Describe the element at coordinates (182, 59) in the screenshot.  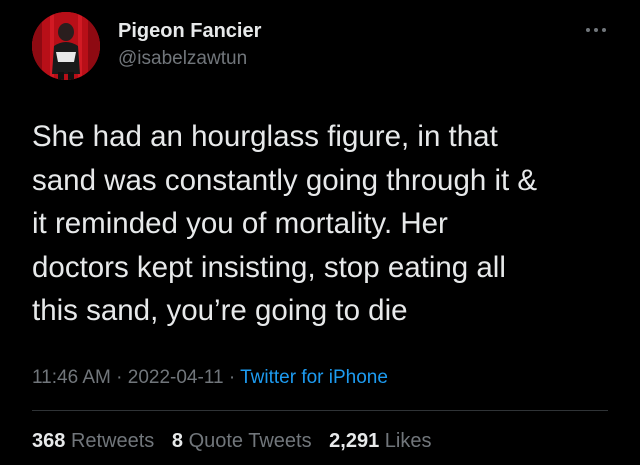
I see `user-handle: @isabelzawtun` at that location.